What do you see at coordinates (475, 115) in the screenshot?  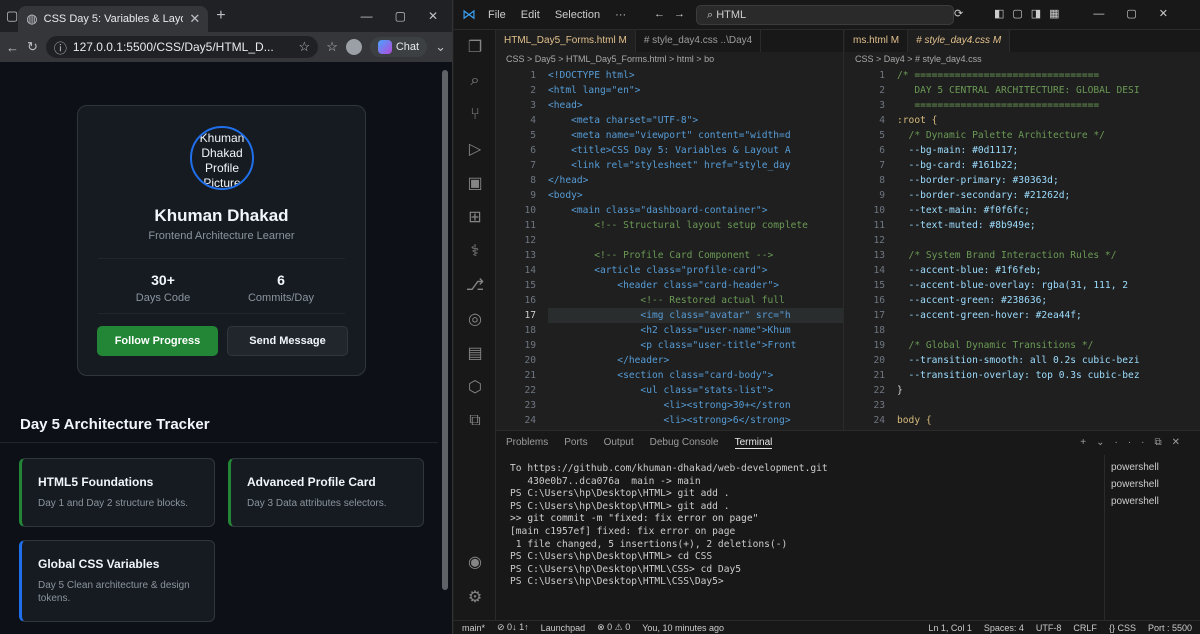 I see `source-control-icon: ⑂` at bounding box center [475, 115].